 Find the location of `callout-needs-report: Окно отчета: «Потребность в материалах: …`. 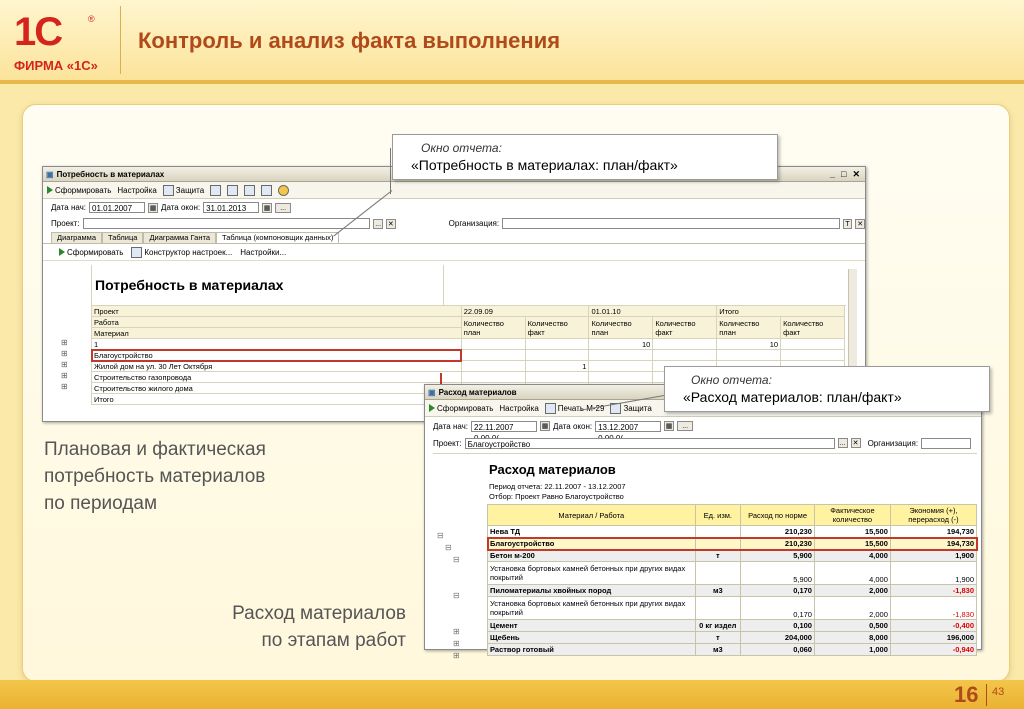

callout-needs-report: Окно отчета: «Потребность в материалах: … is located at coordinates (585, 157).